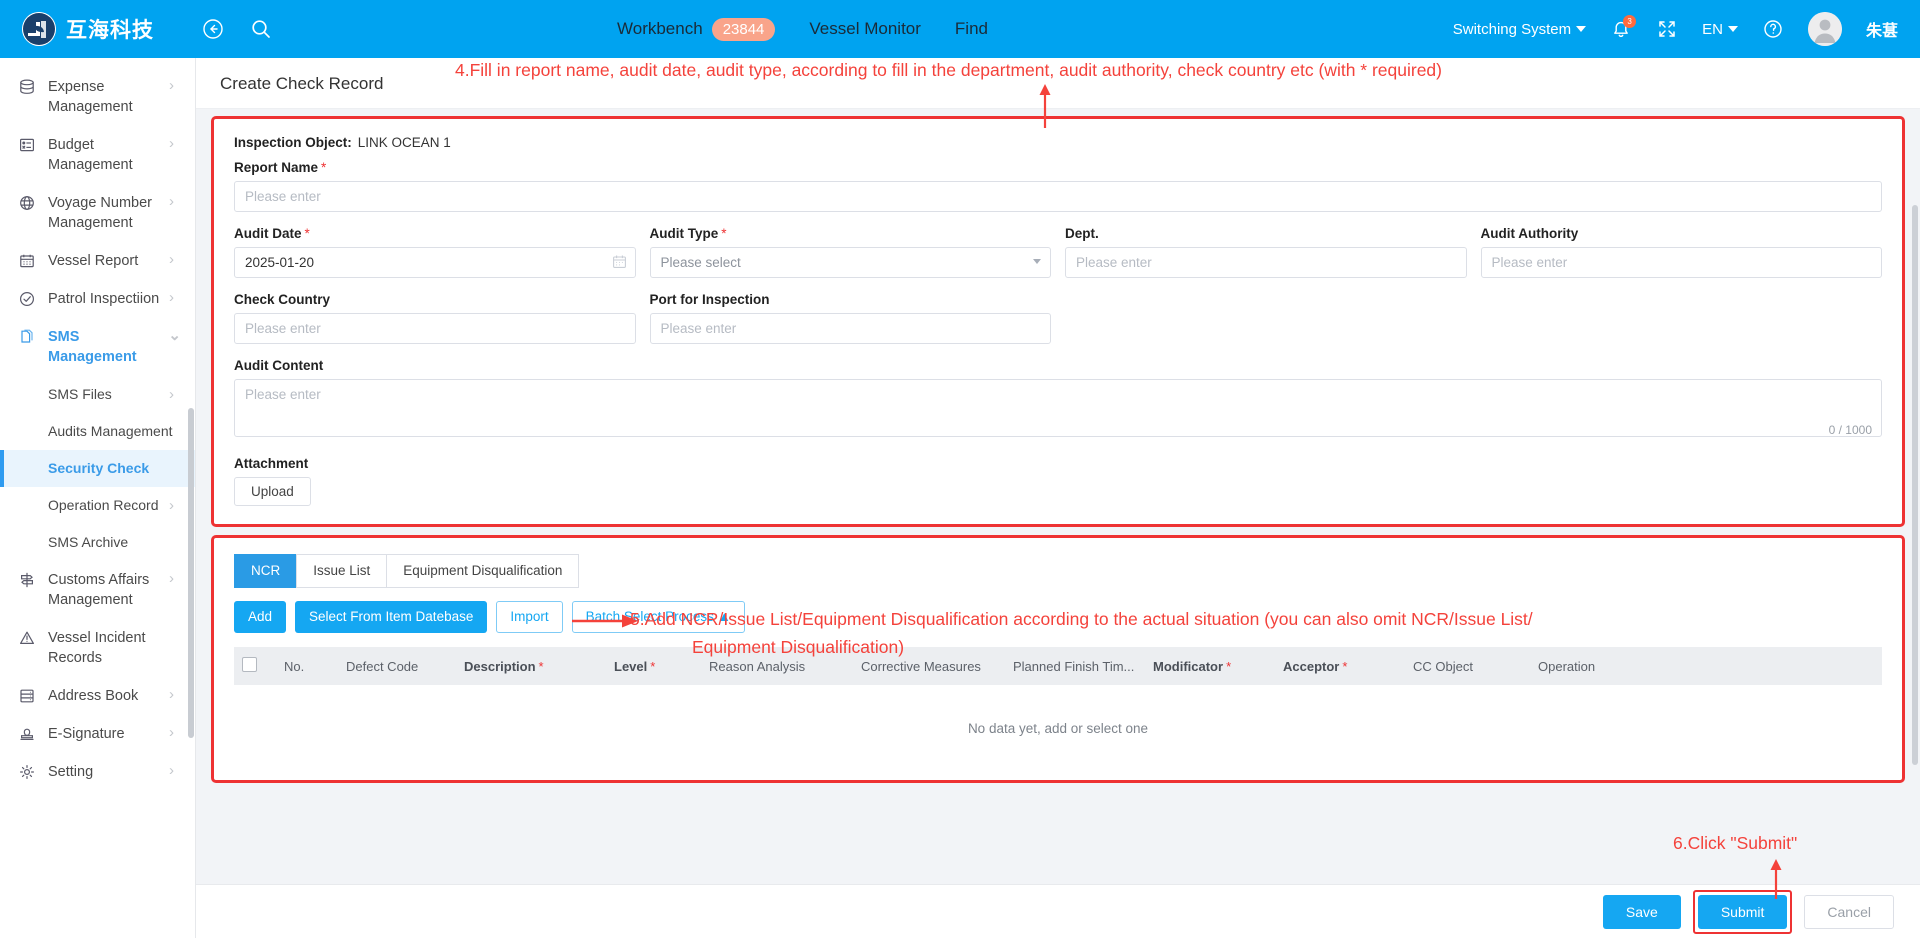 The height and width of the screenshot is (938, 1920). What do you see at coordinates (174, 335) in the screenshot?
I see `chevron-down-icon: ⌄` at bounding box center [174, 335].